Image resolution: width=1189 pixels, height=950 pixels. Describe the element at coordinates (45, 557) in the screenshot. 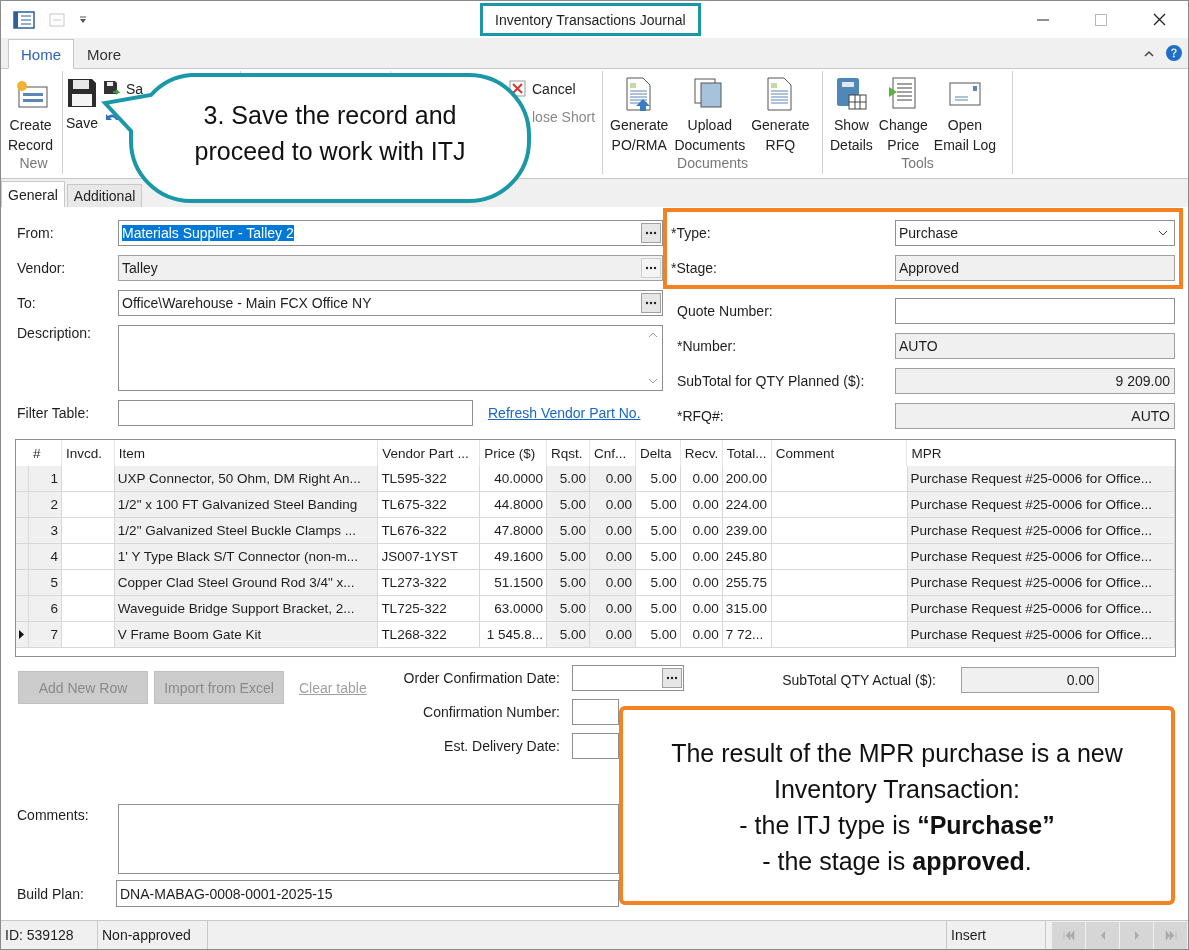

I see `table-cell: 4` at that location.